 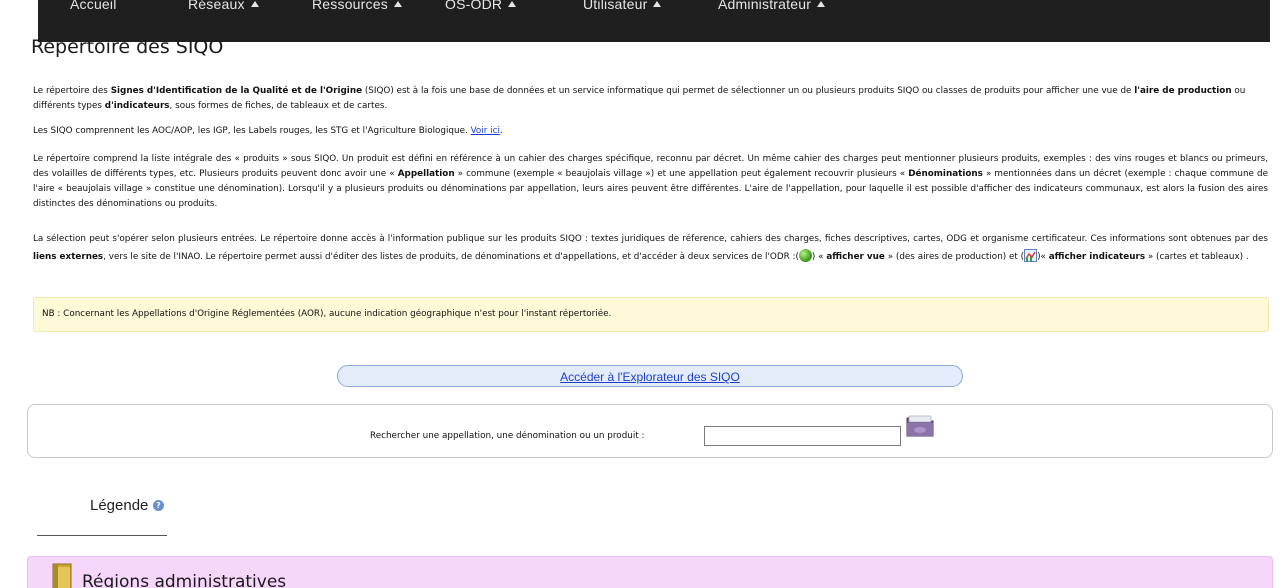 I want to click on nav-item-accueil: Accueil, so click(x=93, y=6).